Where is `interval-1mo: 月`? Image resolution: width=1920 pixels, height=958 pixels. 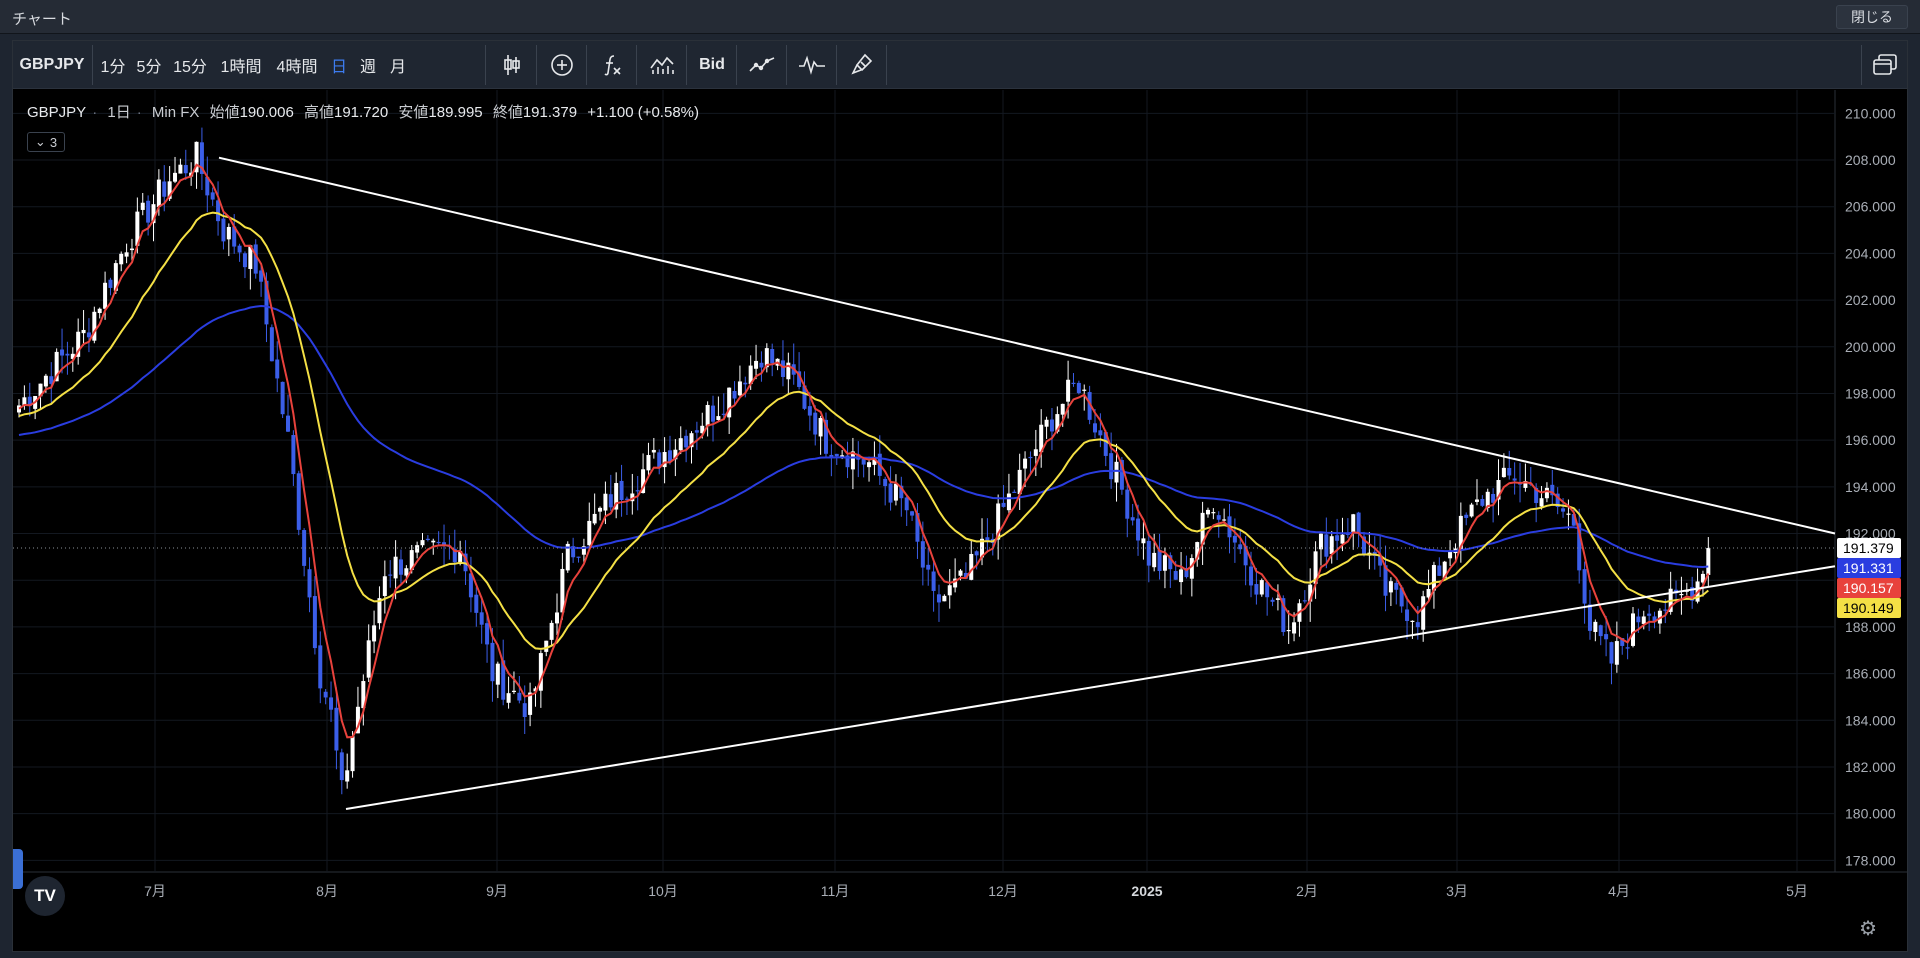 interval-1mo: 月 is located at coordinates (398, 65).